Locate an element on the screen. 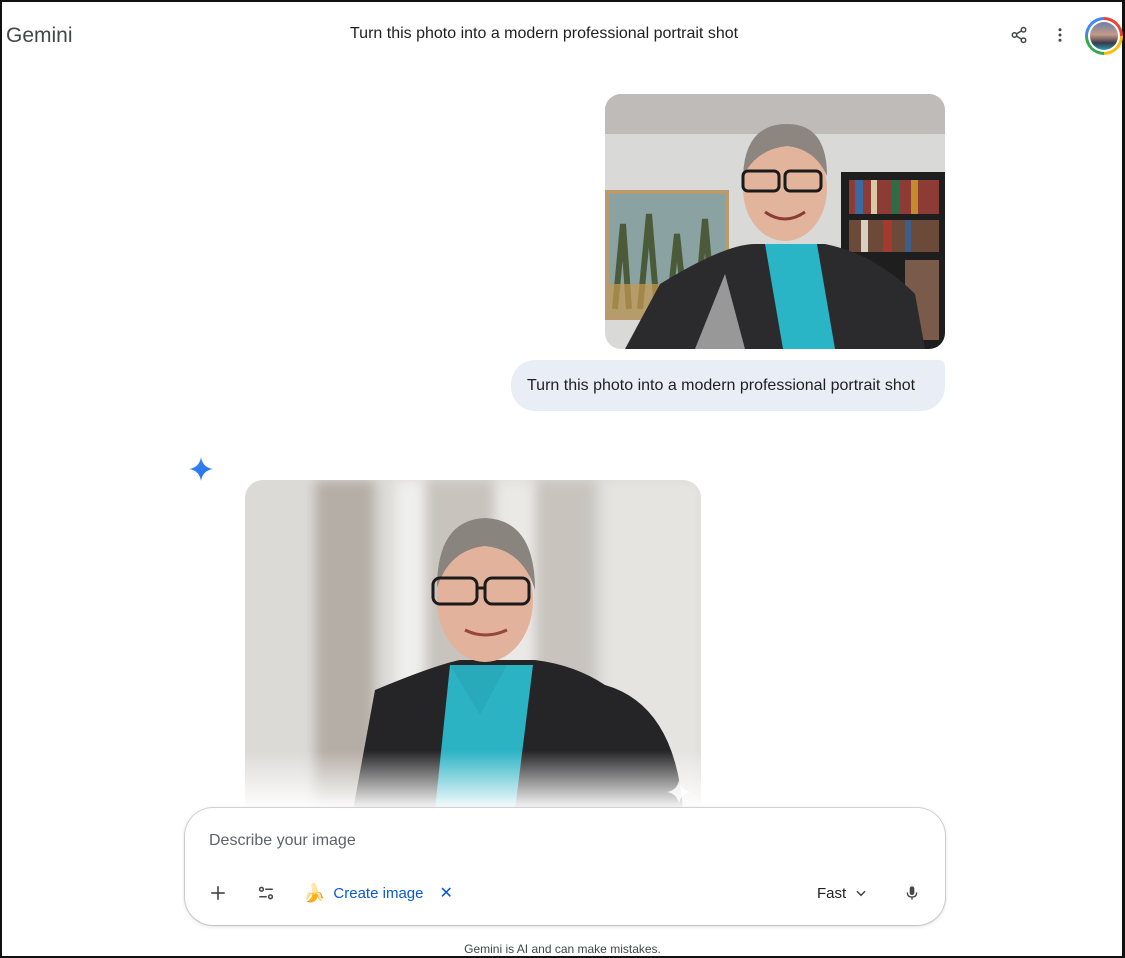  account-avatar is located at coordinates (1104, 36).